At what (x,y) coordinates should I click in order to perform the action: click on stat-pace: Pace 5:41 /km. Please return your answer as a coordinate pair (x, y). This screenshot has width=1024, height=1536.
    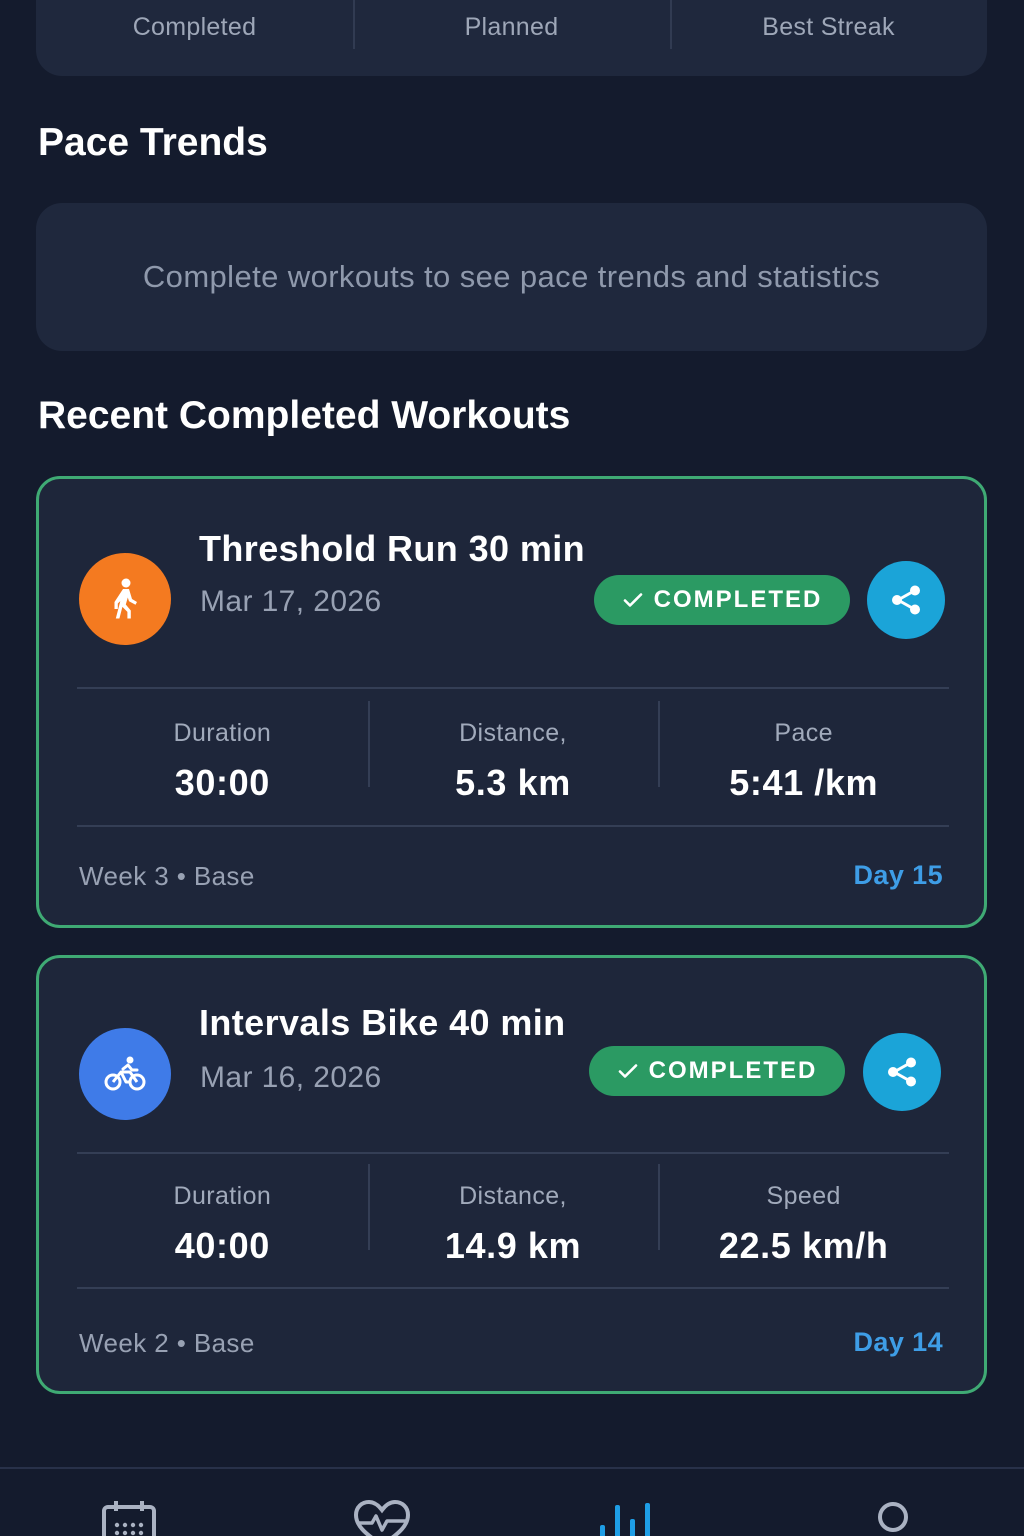
    Looking at the image, I should click on (803, 752).